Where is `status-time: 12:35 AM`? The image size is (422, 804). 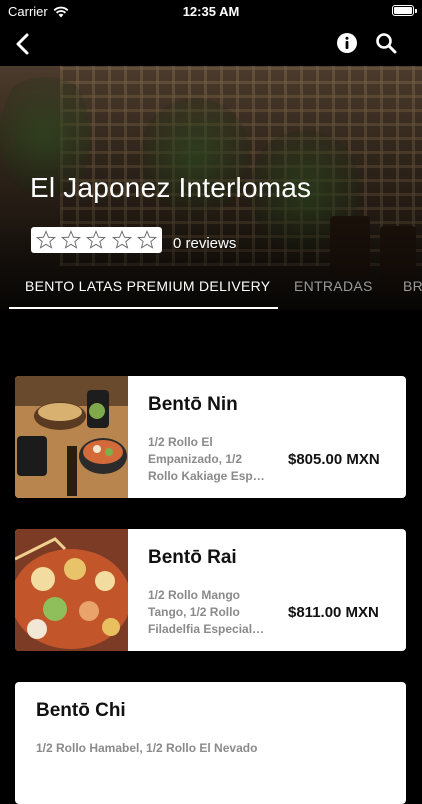
status-time: 12:35 AM is located at coordinates (211, 11).